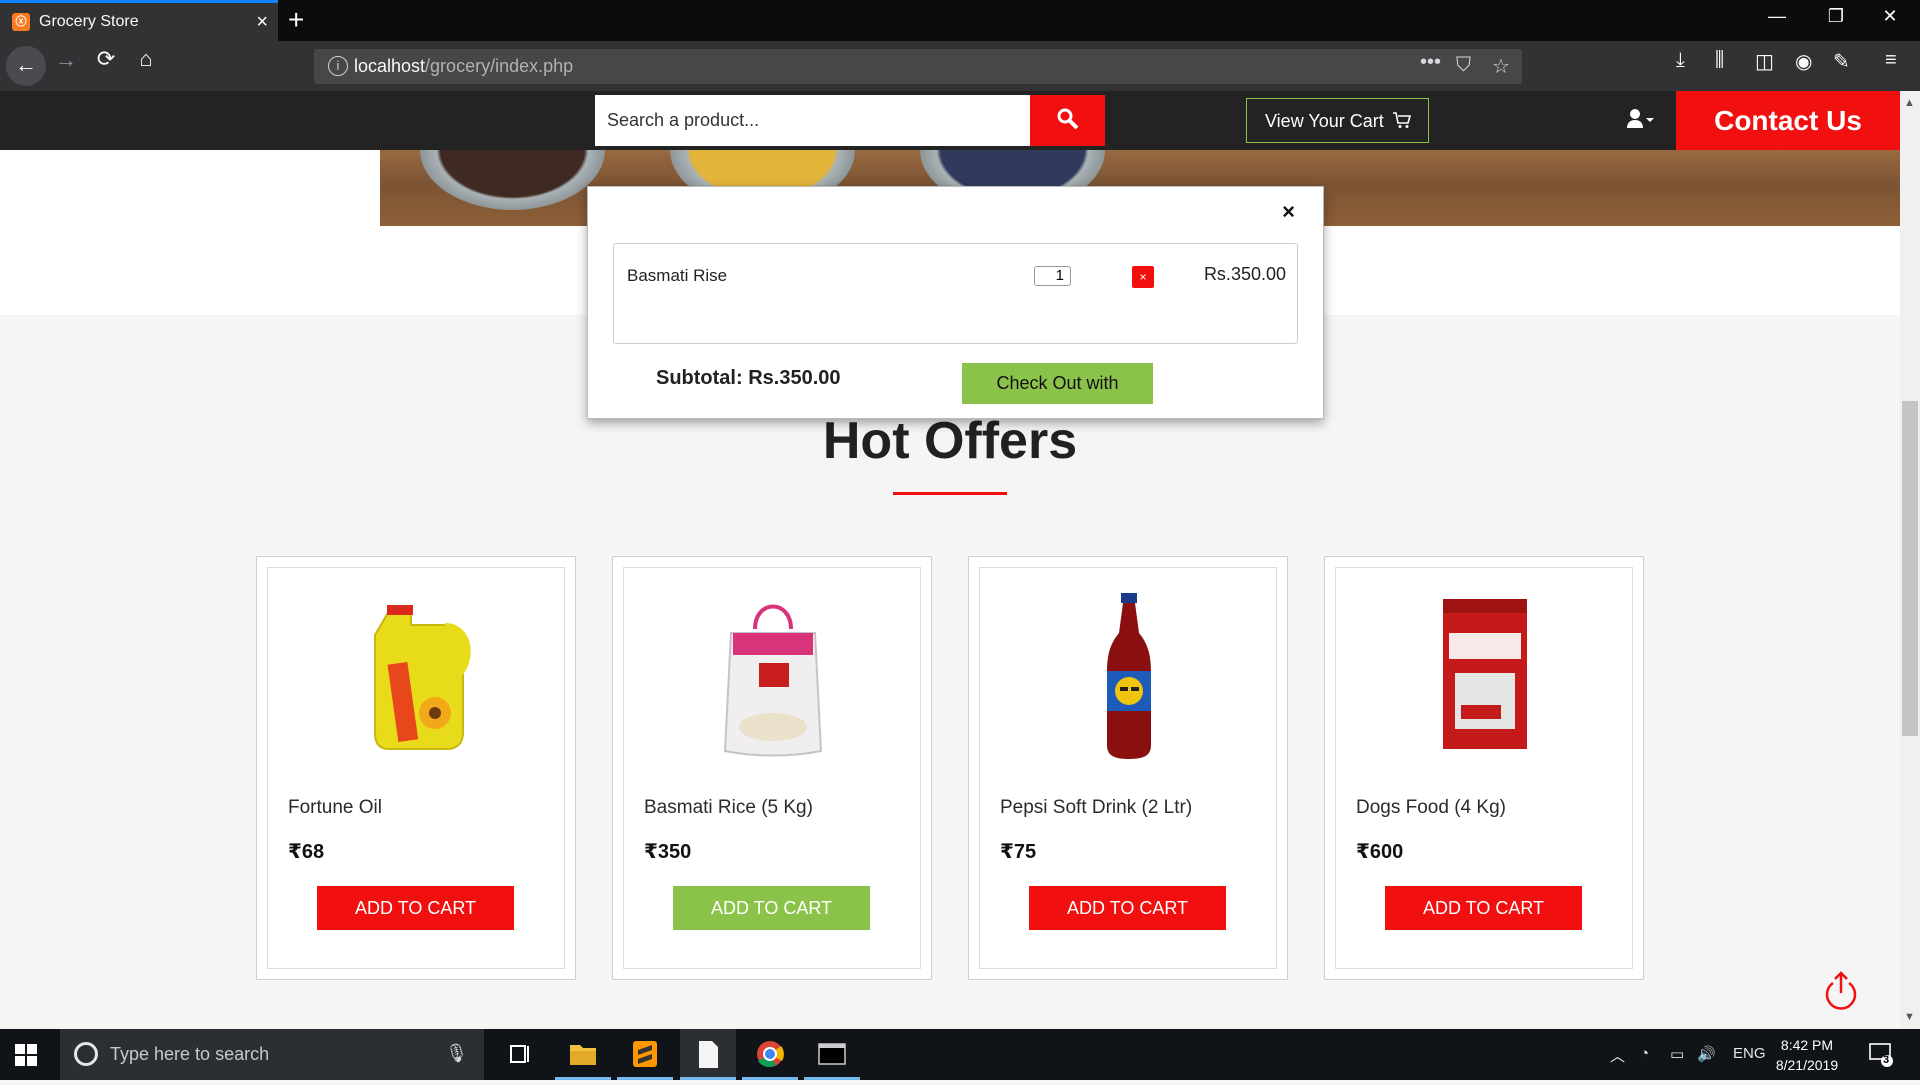 The height and width of the screenshot is (1085, 1920). I want to click on dog-food-bag-icon, so click(1485, 674).